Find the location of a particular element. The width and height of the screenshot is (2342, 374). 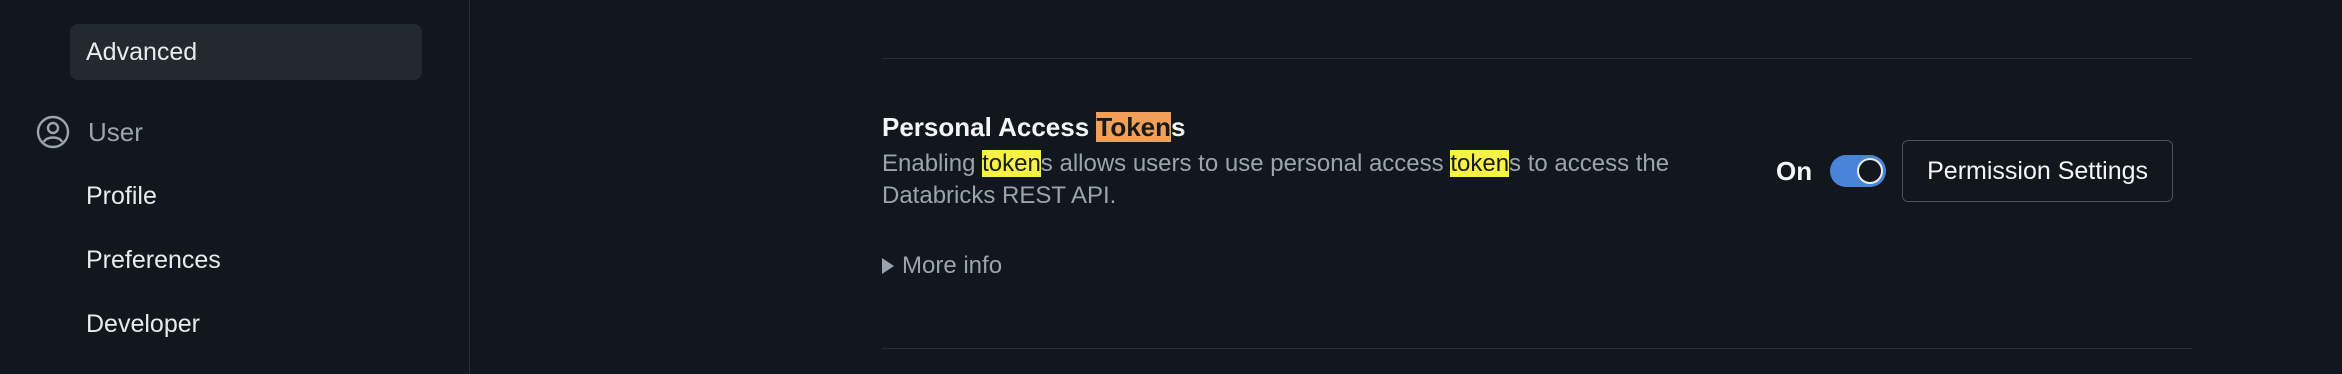

more-info-label: More info is located at coordinates (952, 265).